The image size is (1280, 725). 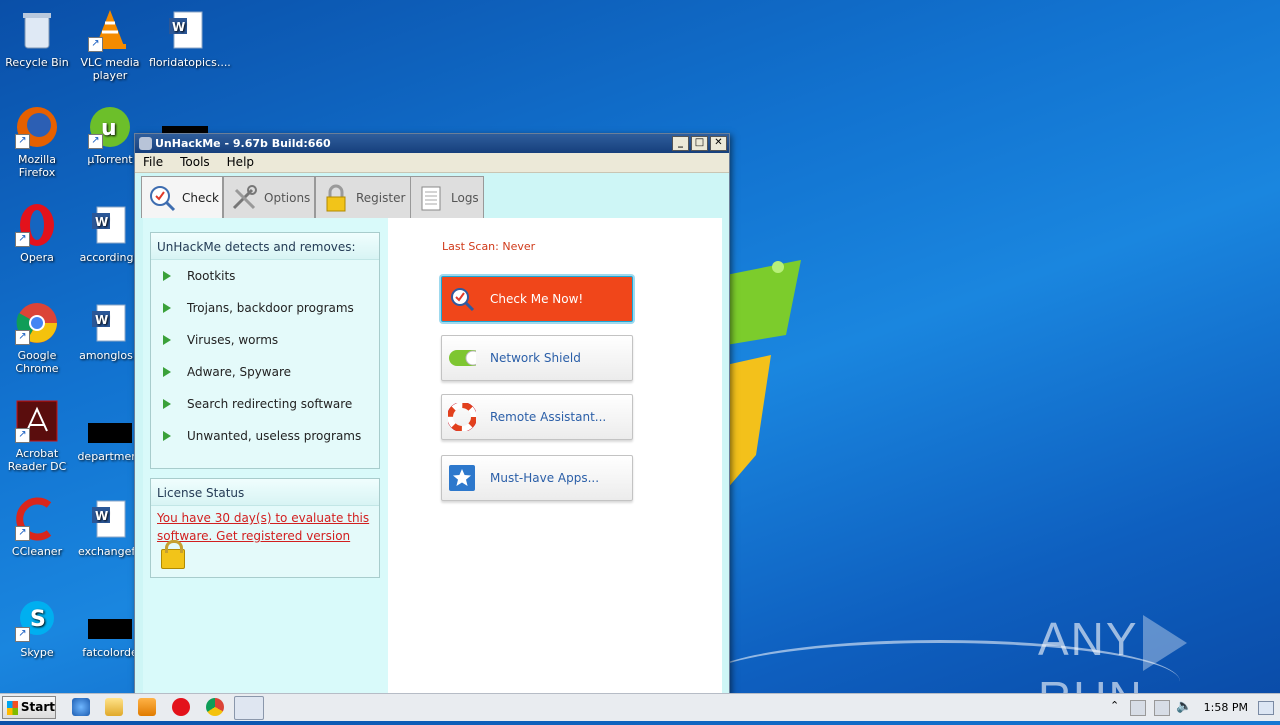 I want to click on feature-item: Rootkits, so click(x=265, y=276).